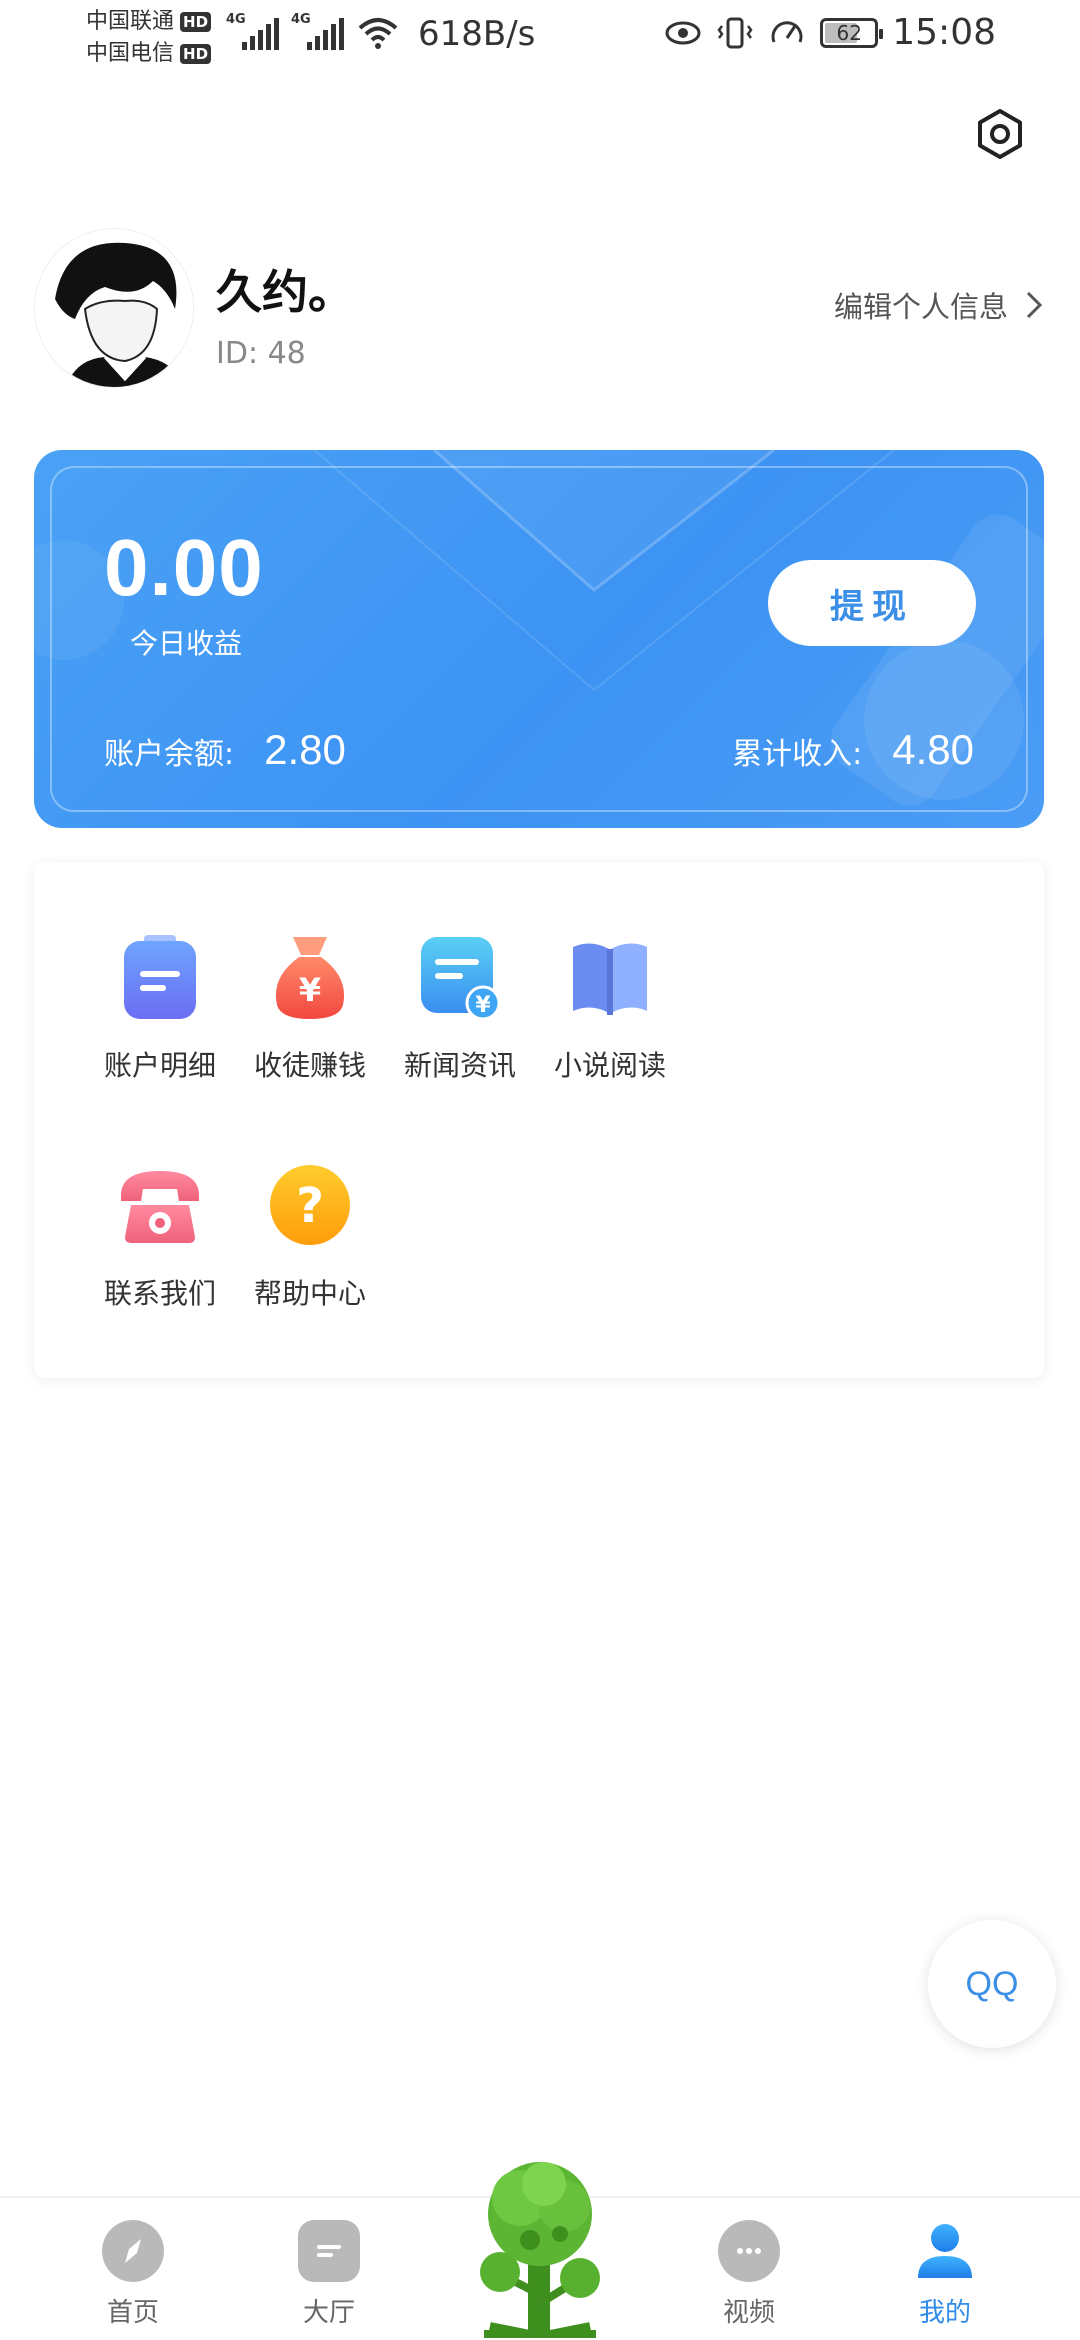 The width and height of the screenshot is (1080, 2340). What do you see at coordinates (169, 754) in the screenshot?
I see `balance-label: 账户余额:` at bounding box center [169, 754].